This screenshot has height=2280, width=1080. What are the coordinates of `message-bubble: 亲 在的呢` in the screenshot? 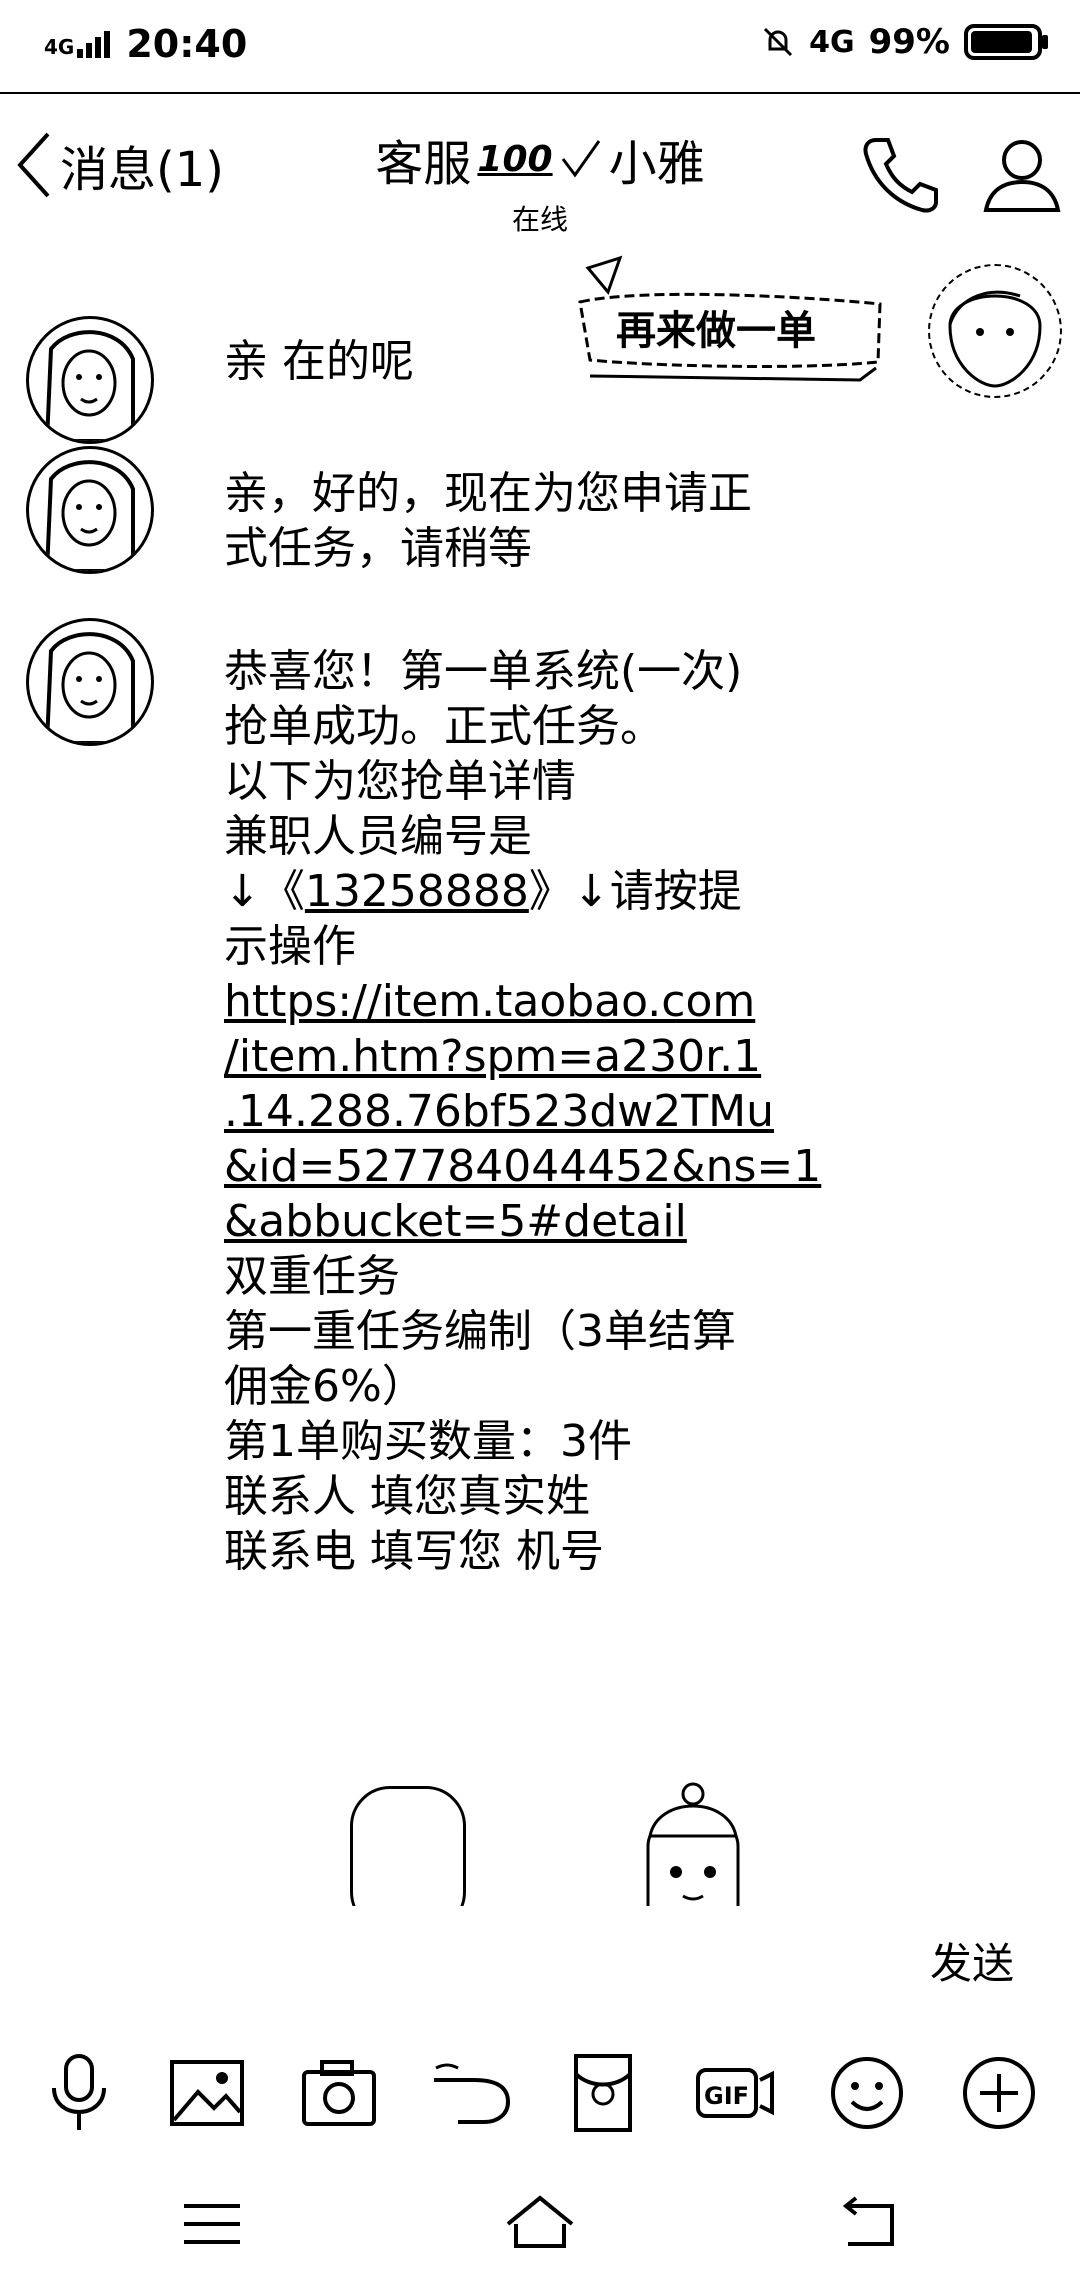 It's located at (524, 361).